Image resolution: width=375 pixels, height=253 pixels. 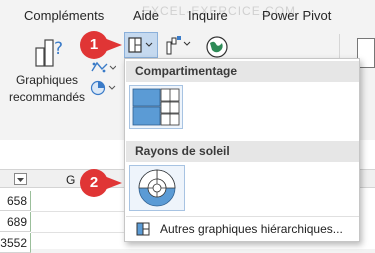 I want to click on cell-value: 689, so click(x=15, y=222).